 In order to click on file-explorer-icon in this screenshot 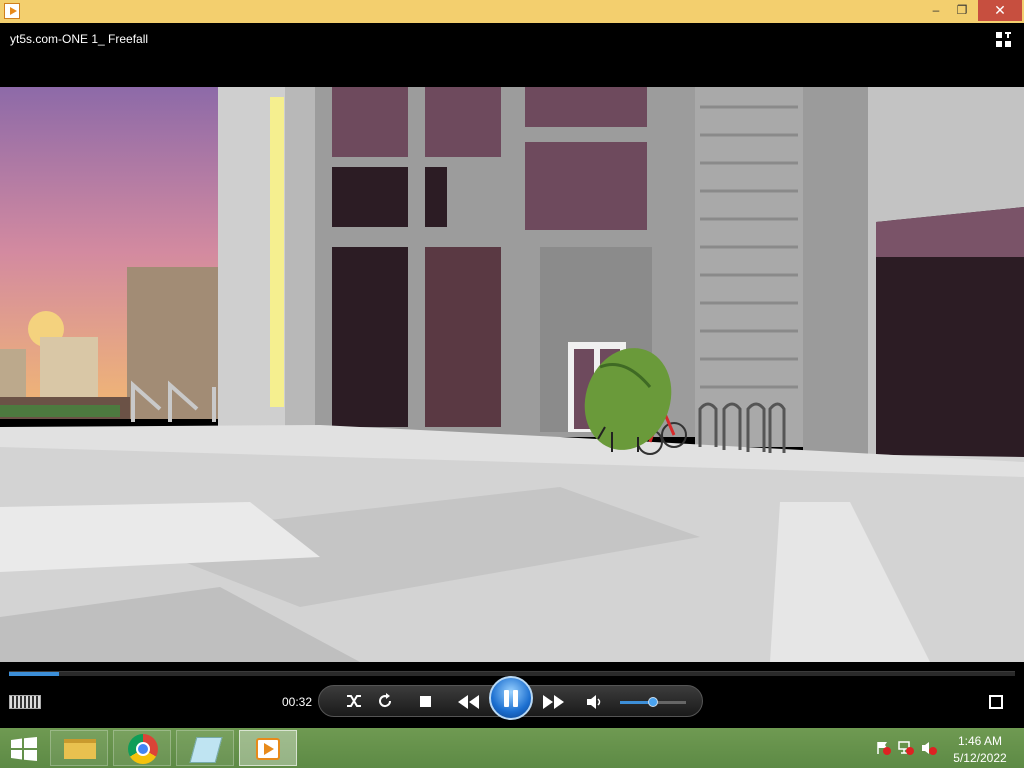, I will do `click(79, 748)`.